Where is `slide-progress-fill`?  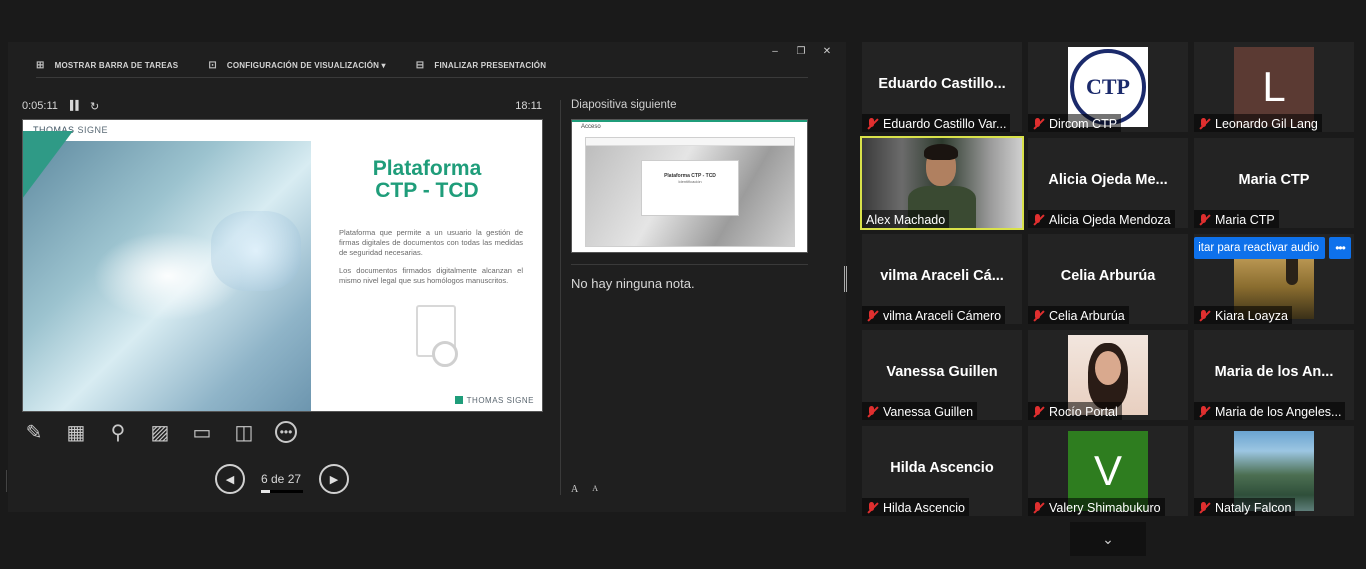
slide-progress-fill is located at coordinates (266, 491).